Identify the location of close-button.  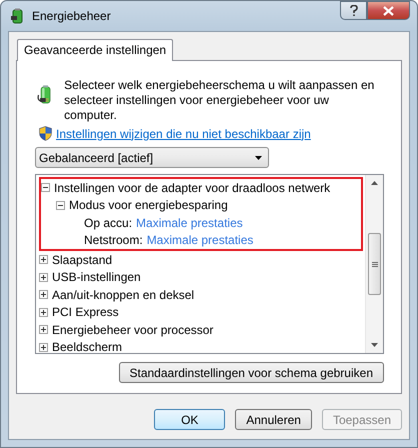
(388, 10).